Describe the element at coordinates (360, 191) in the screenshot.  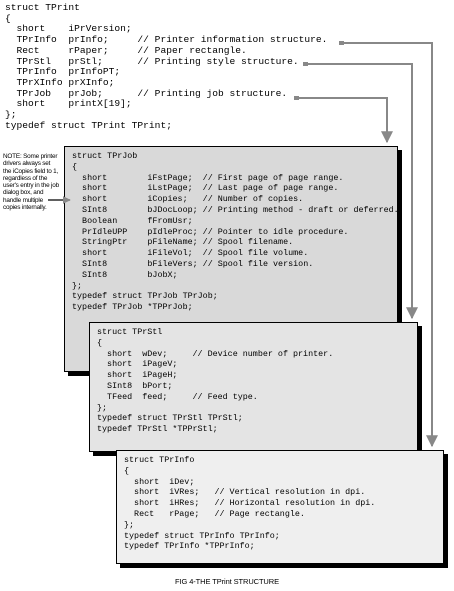
I see `prstl-connector` at that location.